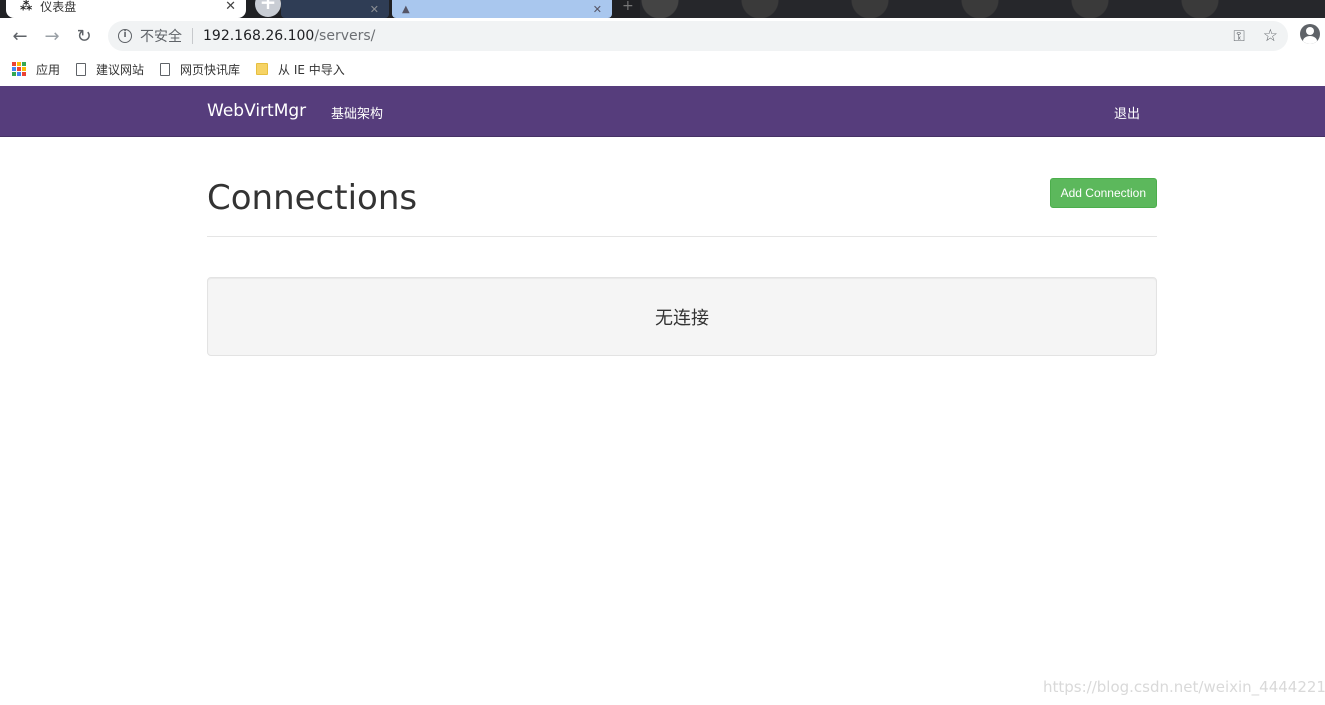 The height and width of the screenshot is (705, 1325). I want to click on tab-strip-background, so click(982, 9).